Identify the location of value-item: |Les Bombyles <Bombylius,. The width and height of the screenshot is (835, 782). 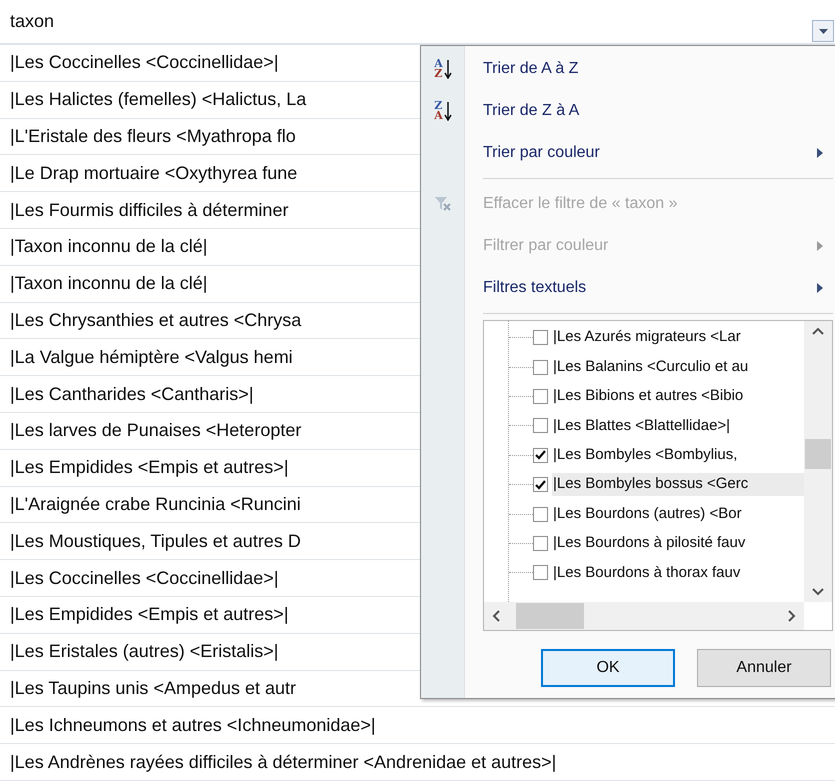
(678, 455).